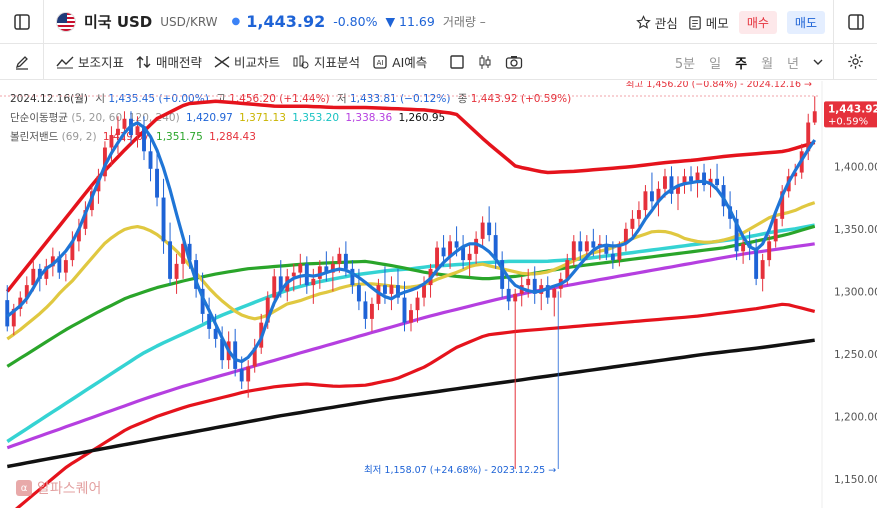 This screenshot has width=877, height=512. I want to click on watch-label: 관심, so click(666, 23).